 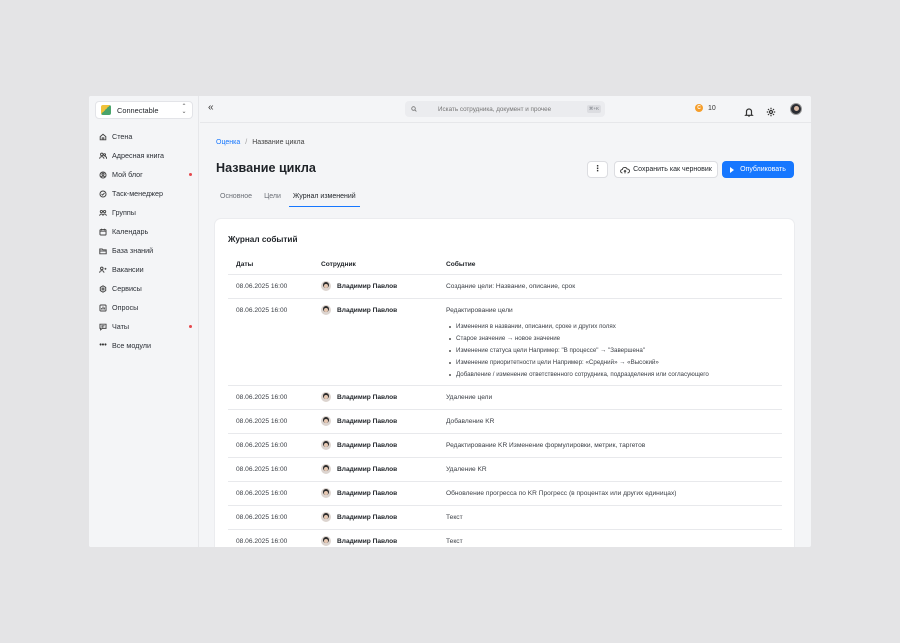 What do you see at coordinates (732, 169) in the screenshot?
I see `play-icon` at bounding box center [732, 169].